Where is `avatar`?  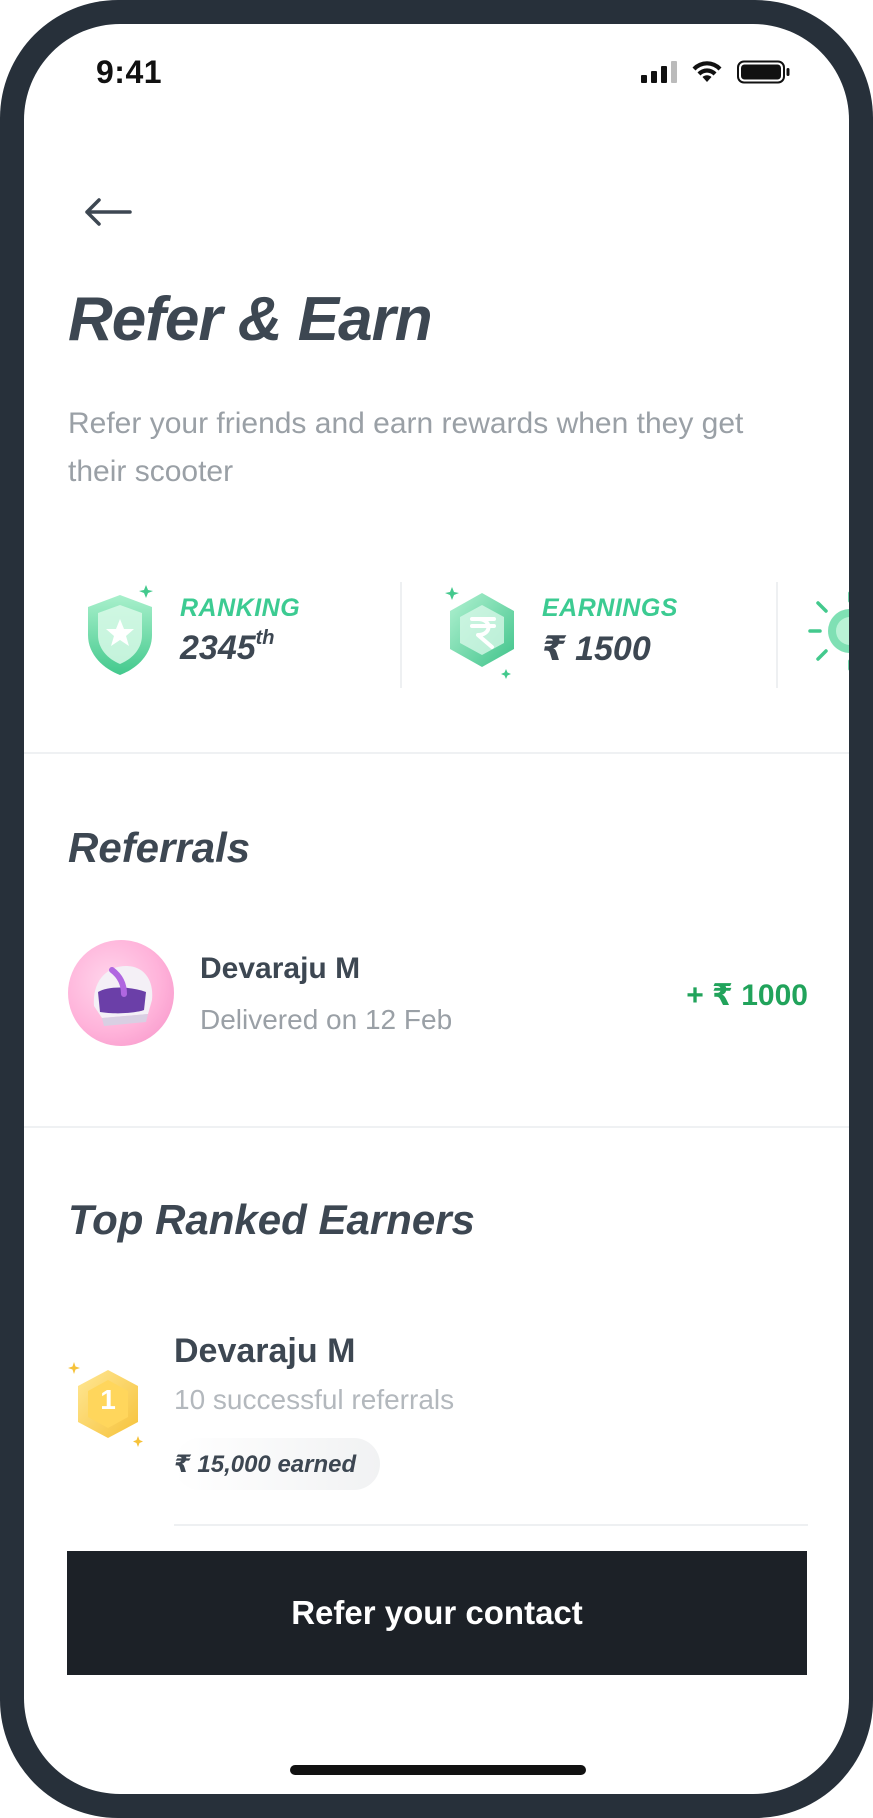
avatar is located at coordinates (121, 993).